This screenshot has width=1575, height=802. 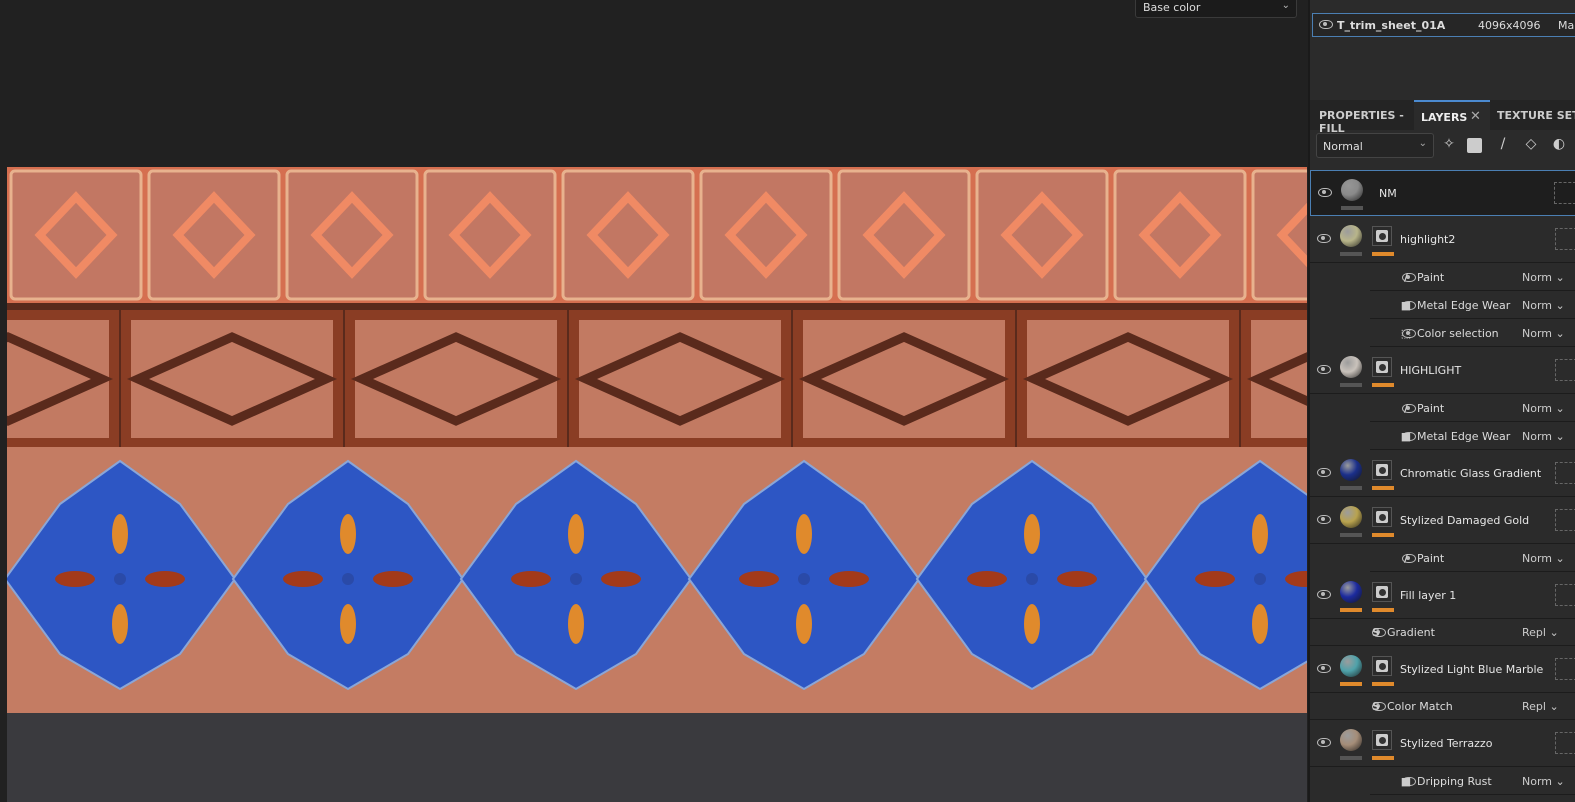 What do you see at coordinates (1442, 474) in the screenshot?
I see `layer-row: Chromatic Glass Gradient` at bounding box center [1442, 474].